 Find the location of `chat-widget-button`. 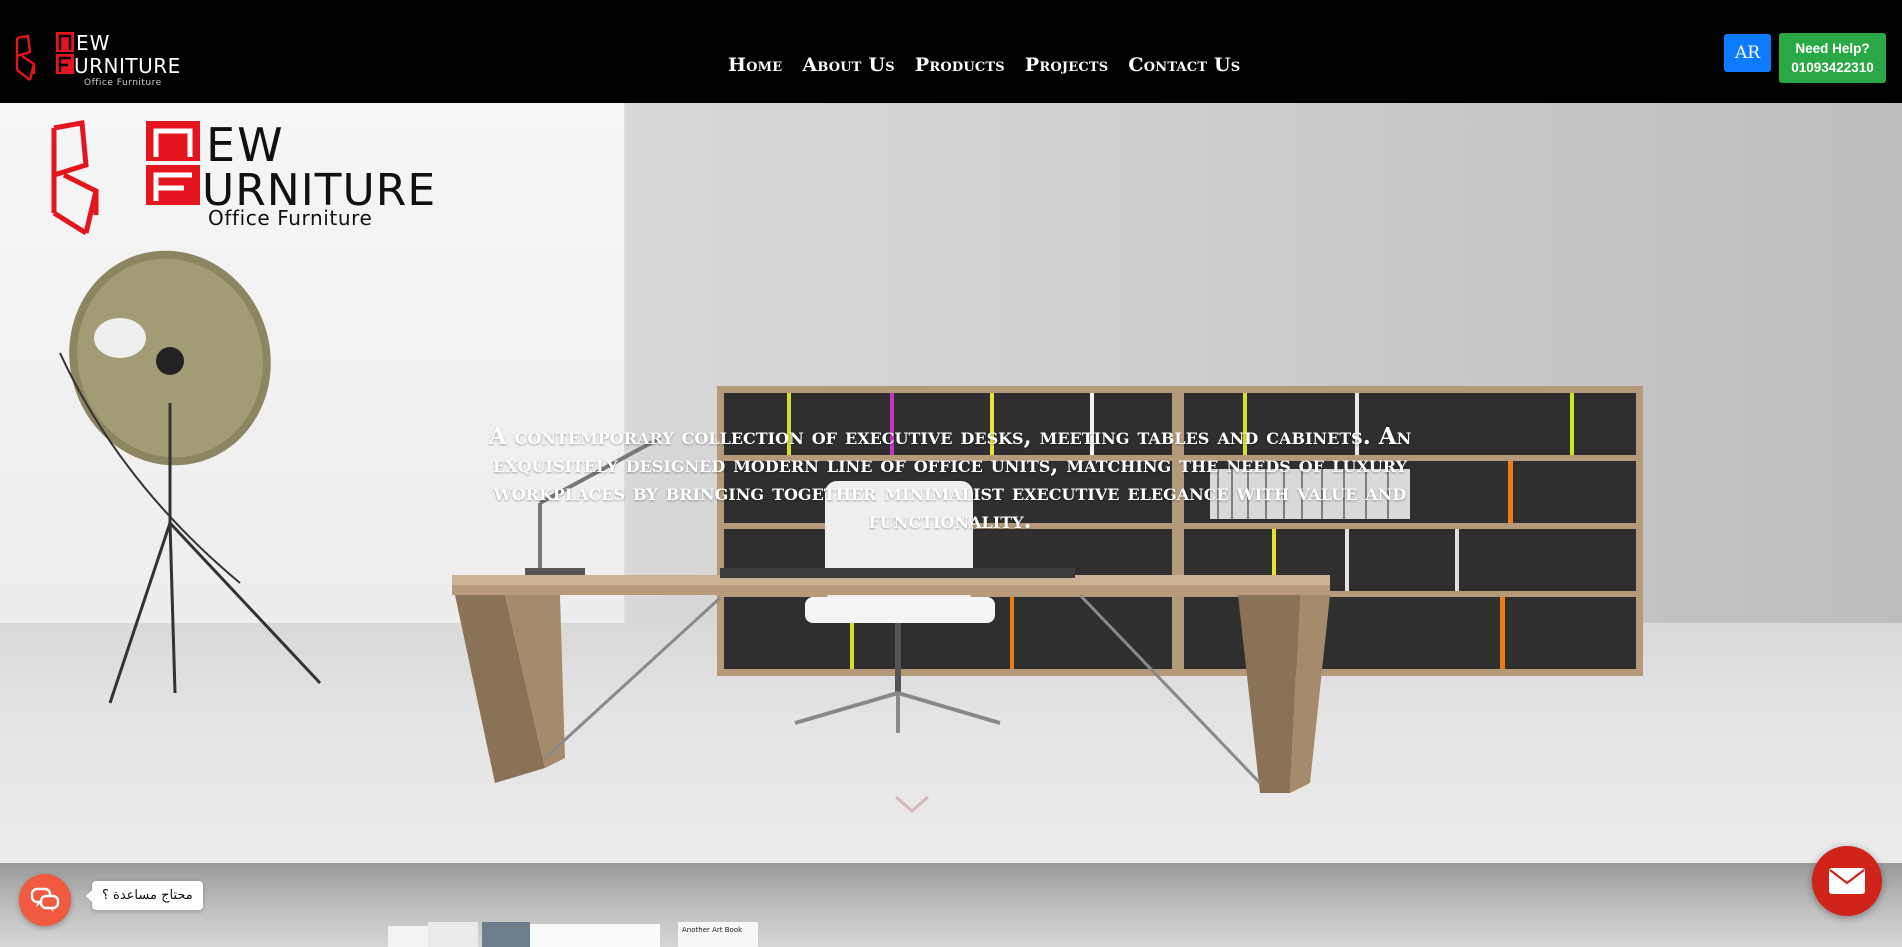

chat-widget-button is located at coordinates (45, 900).